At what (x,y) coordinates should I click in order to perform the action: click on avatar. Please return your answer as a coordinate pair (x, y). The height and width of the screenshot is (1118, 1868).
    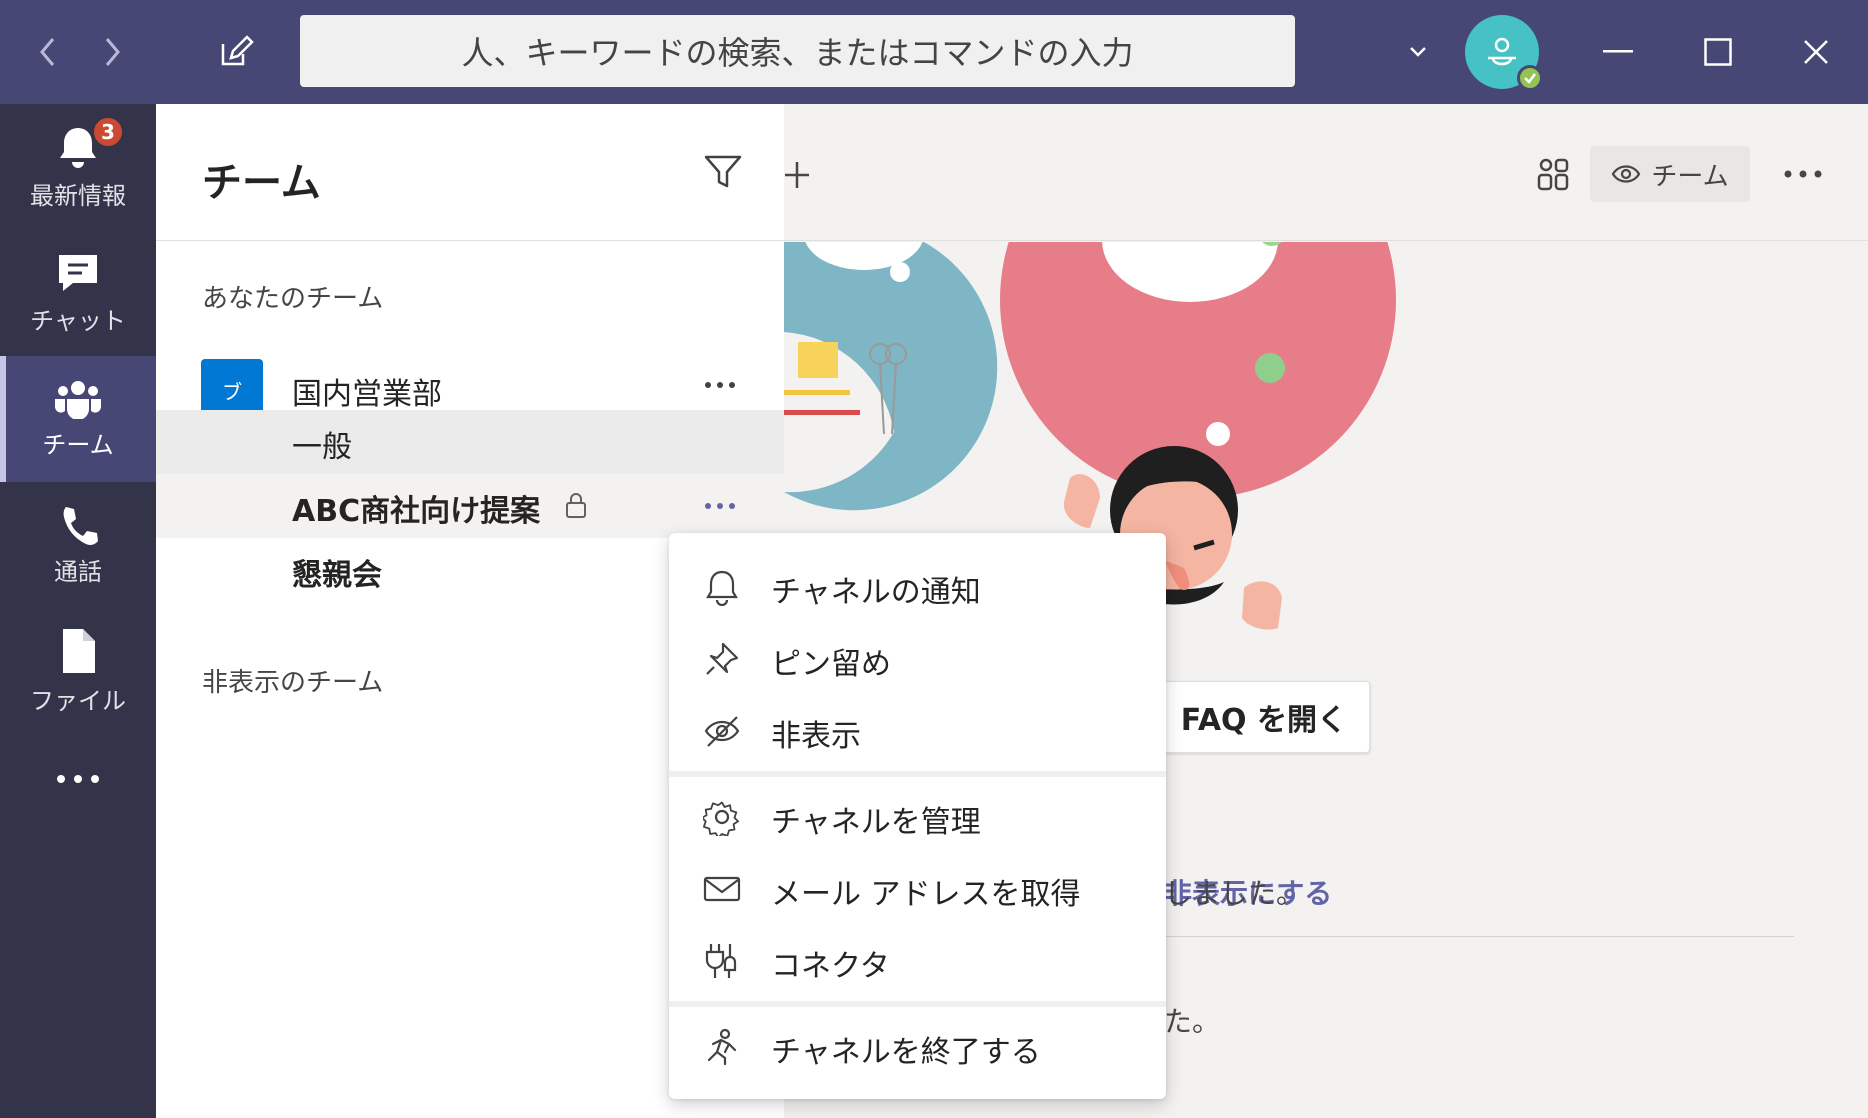
    Looking at the image, I should click on (1504, 53).